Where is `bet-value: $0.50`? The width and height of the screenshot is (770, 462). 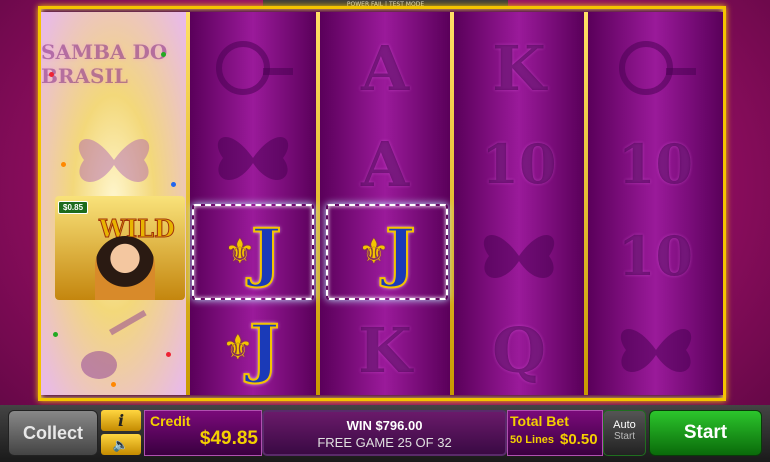
bet-value: $0.50 is located at coordinates (579, 439).